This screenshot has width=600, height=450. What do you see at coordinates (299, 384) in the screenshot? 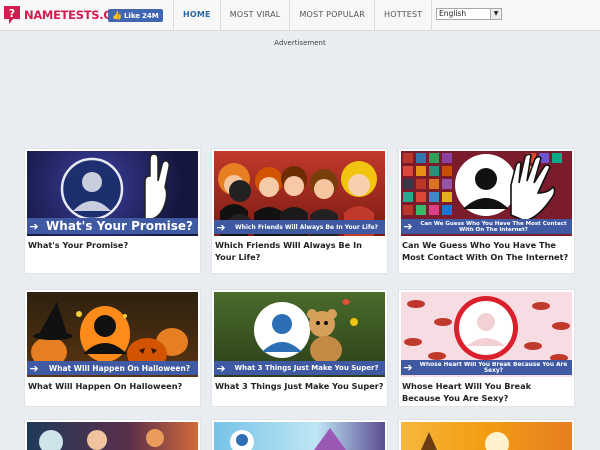
I see `quiz-title: What 3 Things Just Make You Super?` at bounding box center [299, 384].